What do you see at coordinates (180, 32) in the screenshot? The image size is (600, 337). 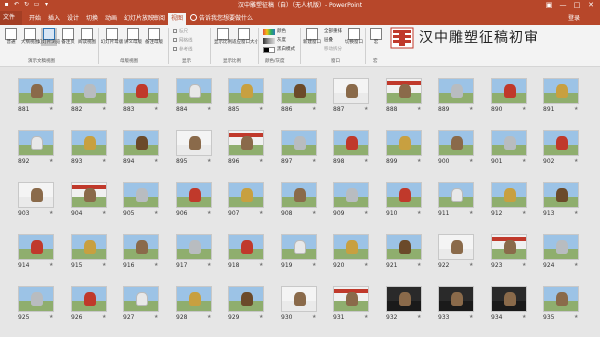 I see `ruler-checkbox: 标尺` at bounding box center [180, 32].